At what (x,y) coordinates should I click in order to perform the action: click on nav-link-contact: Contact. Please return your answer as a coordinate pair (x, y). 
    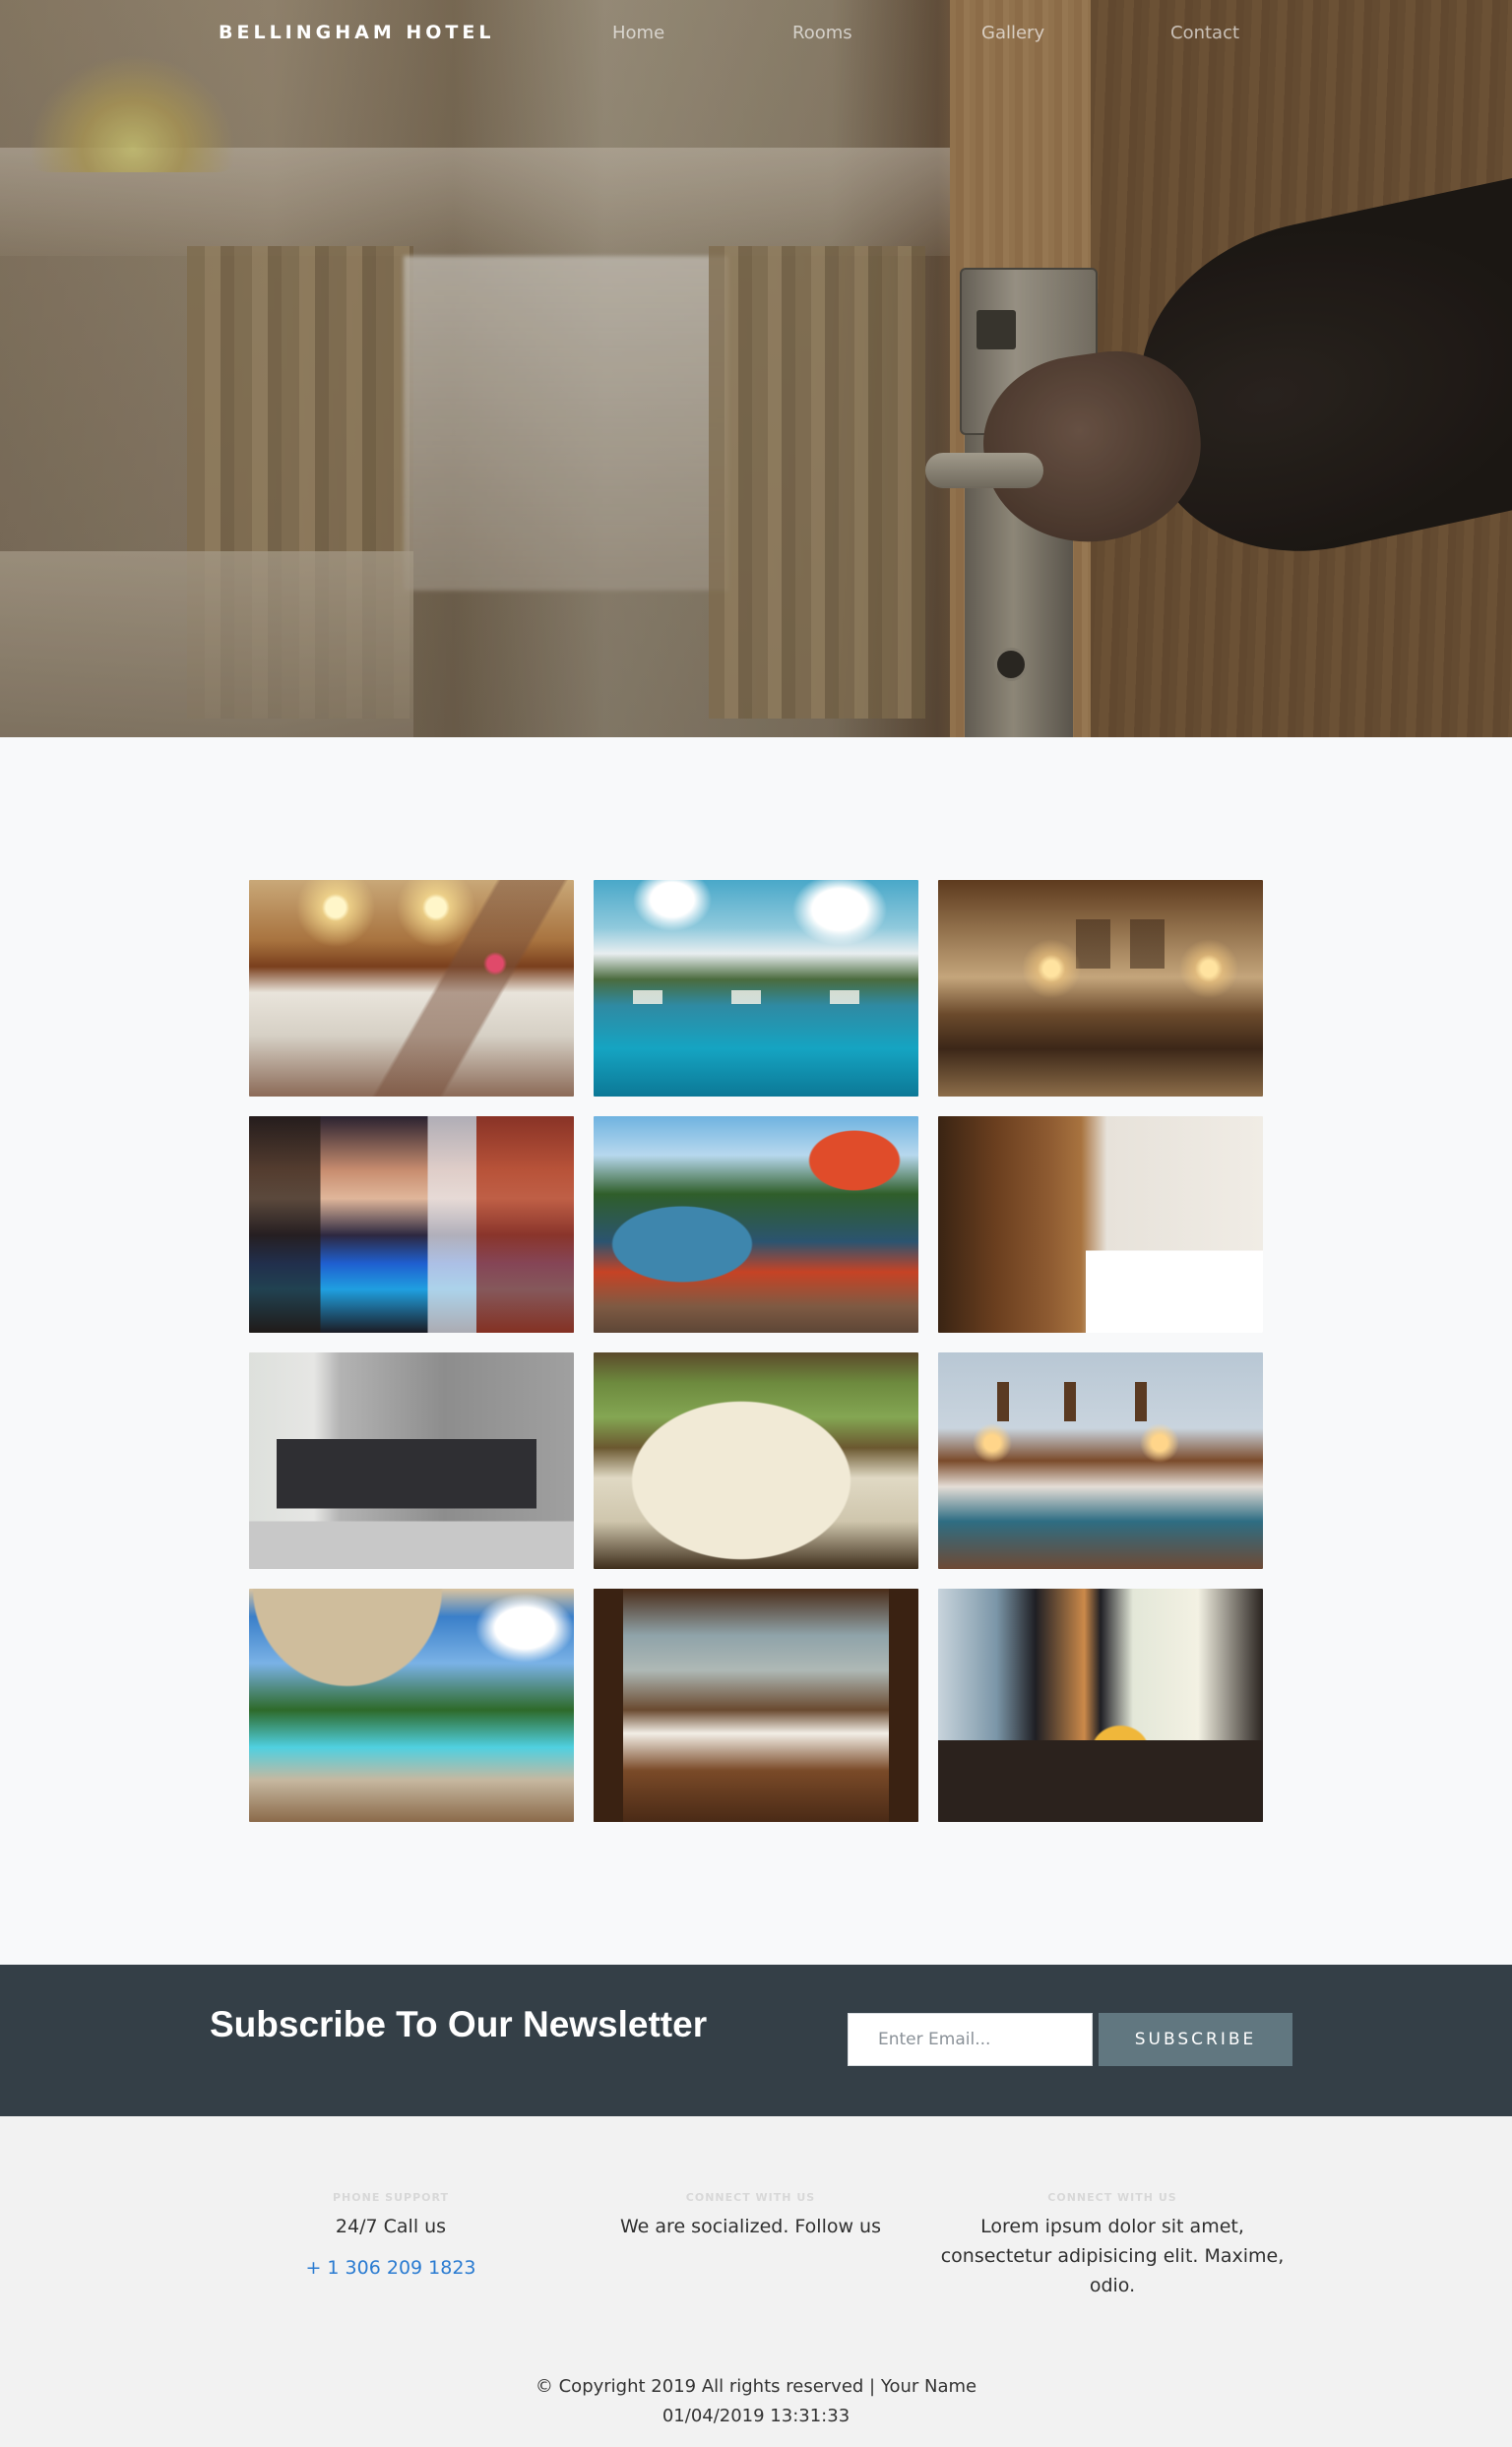
    Looking at the image, I should click on (1204, 33).